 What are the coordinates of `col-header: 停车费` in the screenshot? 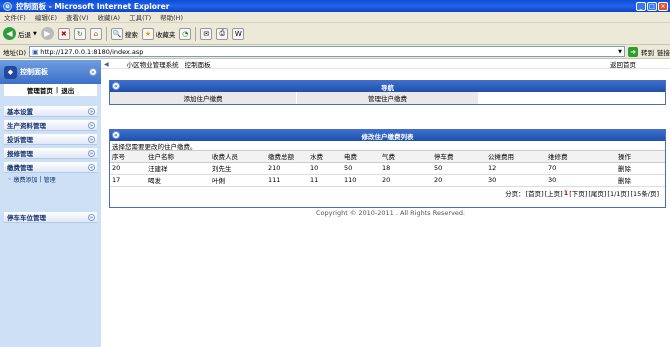 It's located at (459, 157).